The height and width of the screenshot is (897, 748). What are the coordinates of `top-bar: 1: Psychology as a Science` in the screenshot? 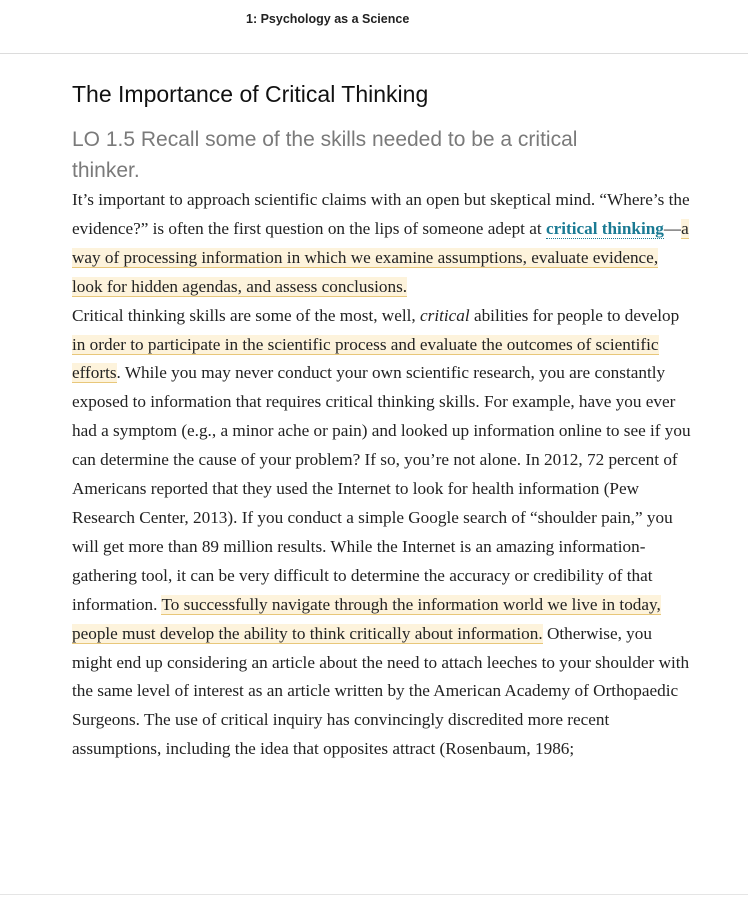 It's located at (374, 27).